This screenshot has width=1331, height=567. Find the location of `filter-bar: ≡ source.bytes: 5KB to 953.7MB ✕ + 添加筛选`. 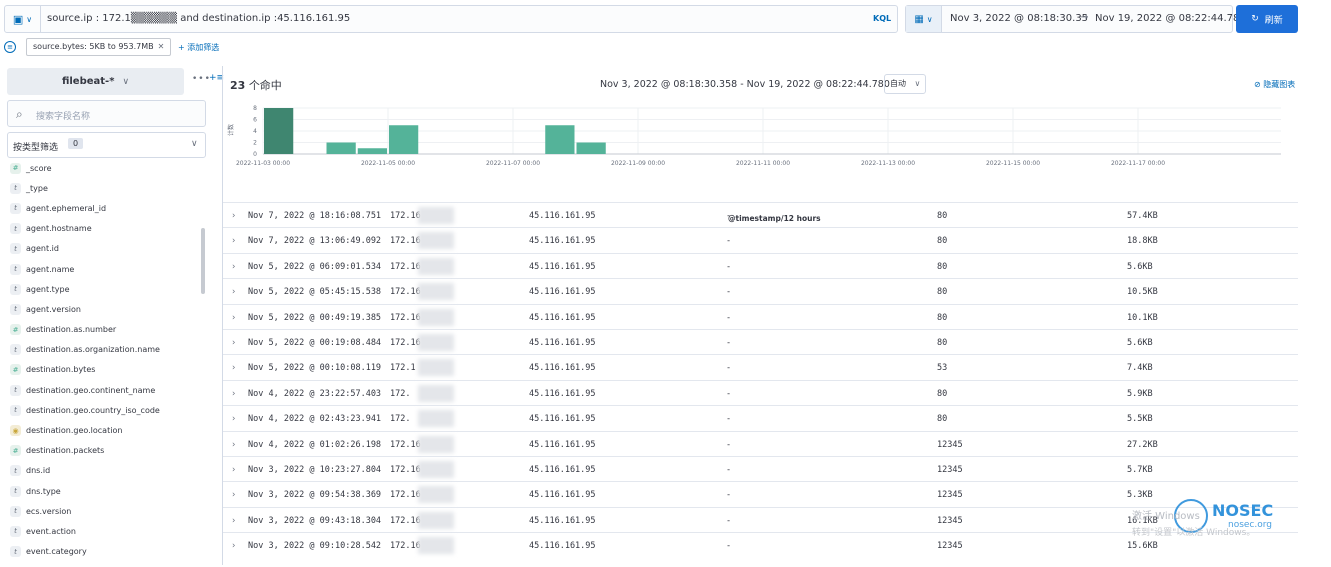

filter-bar: ≡ source.bytes: 5KB to 953.7MB ✕ + 添加筛选 is located at coordinates (204, 48).